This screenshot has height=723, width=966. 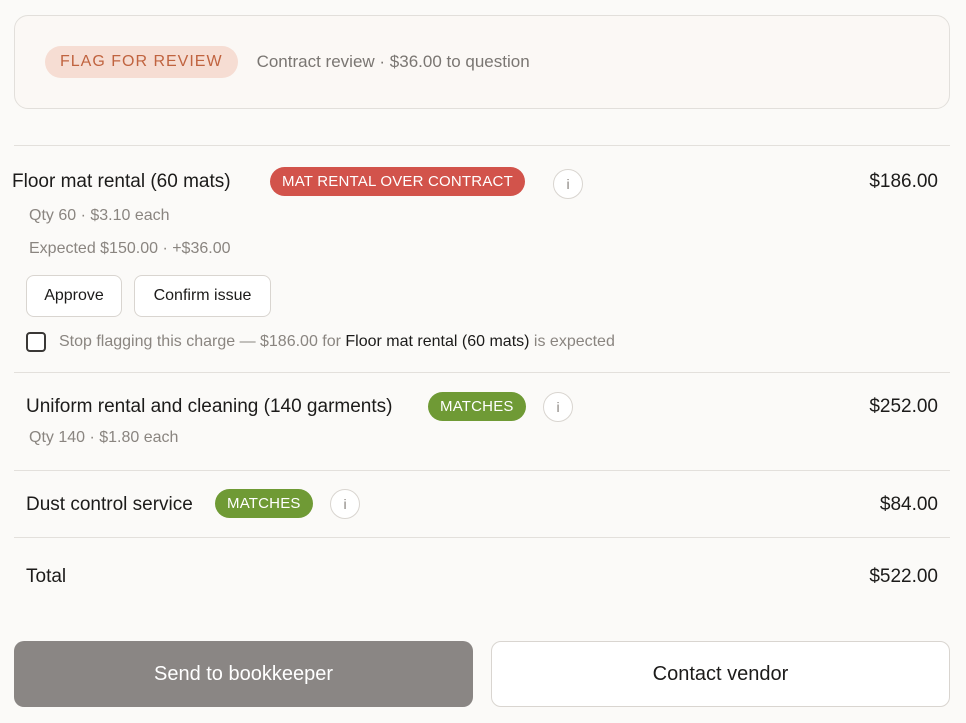 What do you see at coordinates (99, 215) in the screenshot?
I see `line-item-qty: Qty 60 · $3.10 each` at bounding box center [99, 215].